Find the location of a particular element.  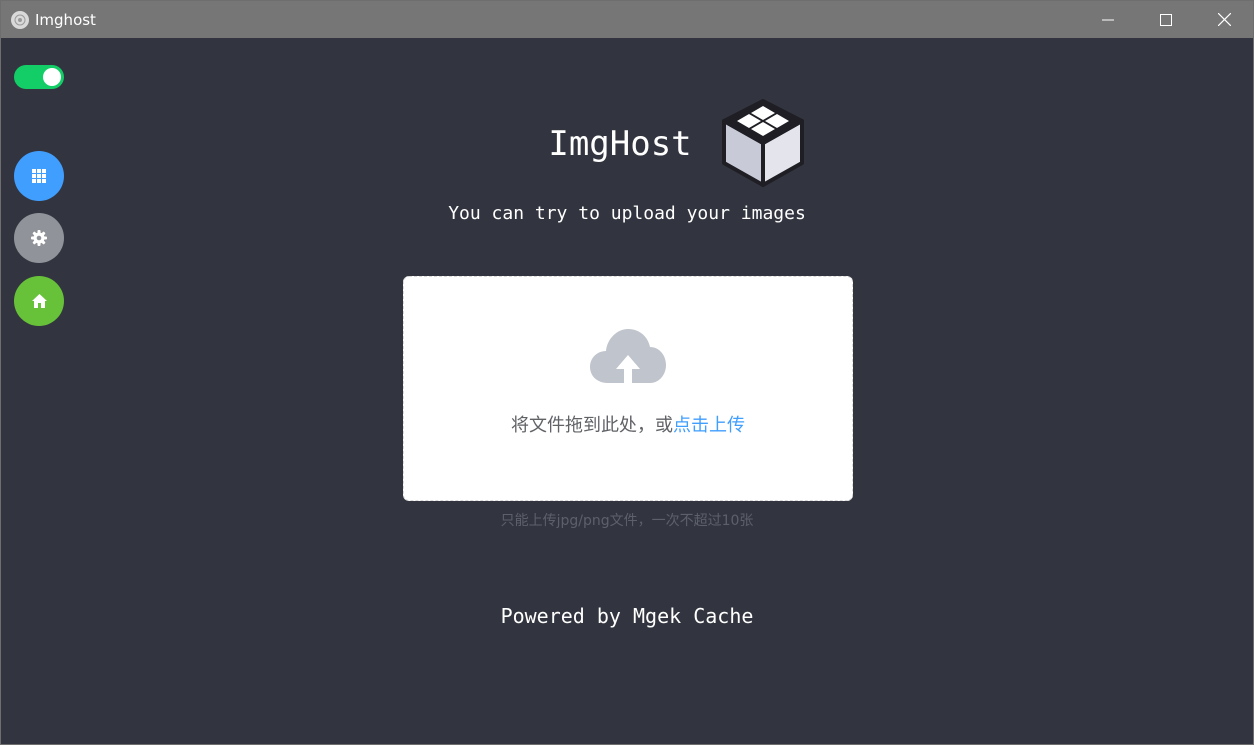

minimize-icon is located at coordinates (1108, 19).